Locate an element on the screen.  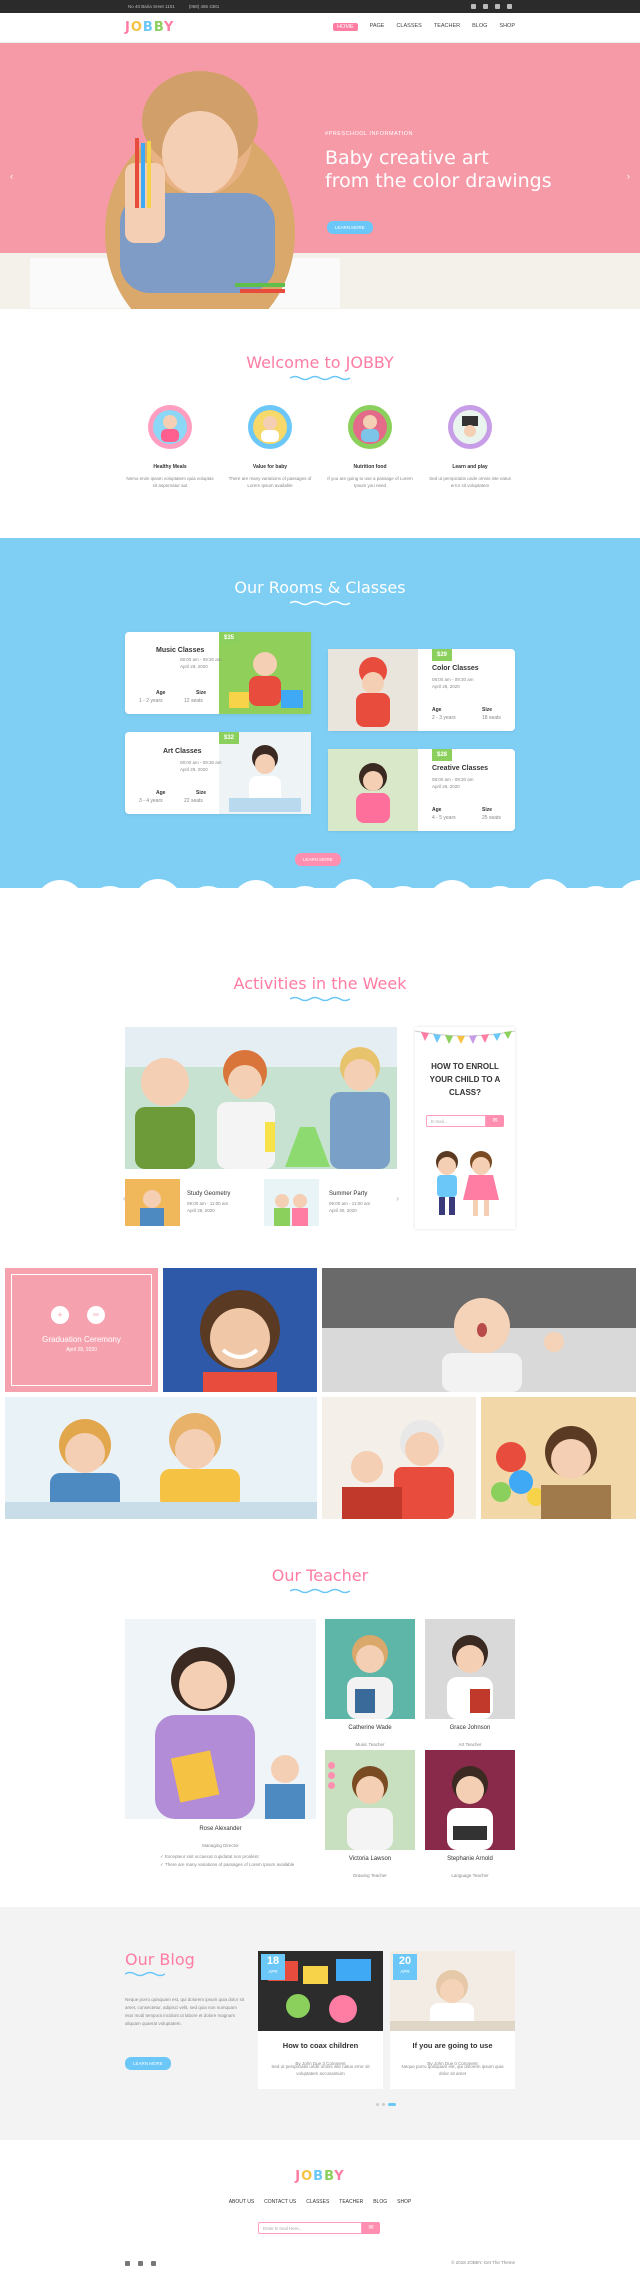
gallery-photo-boys is located at coordinates (161, 1458).